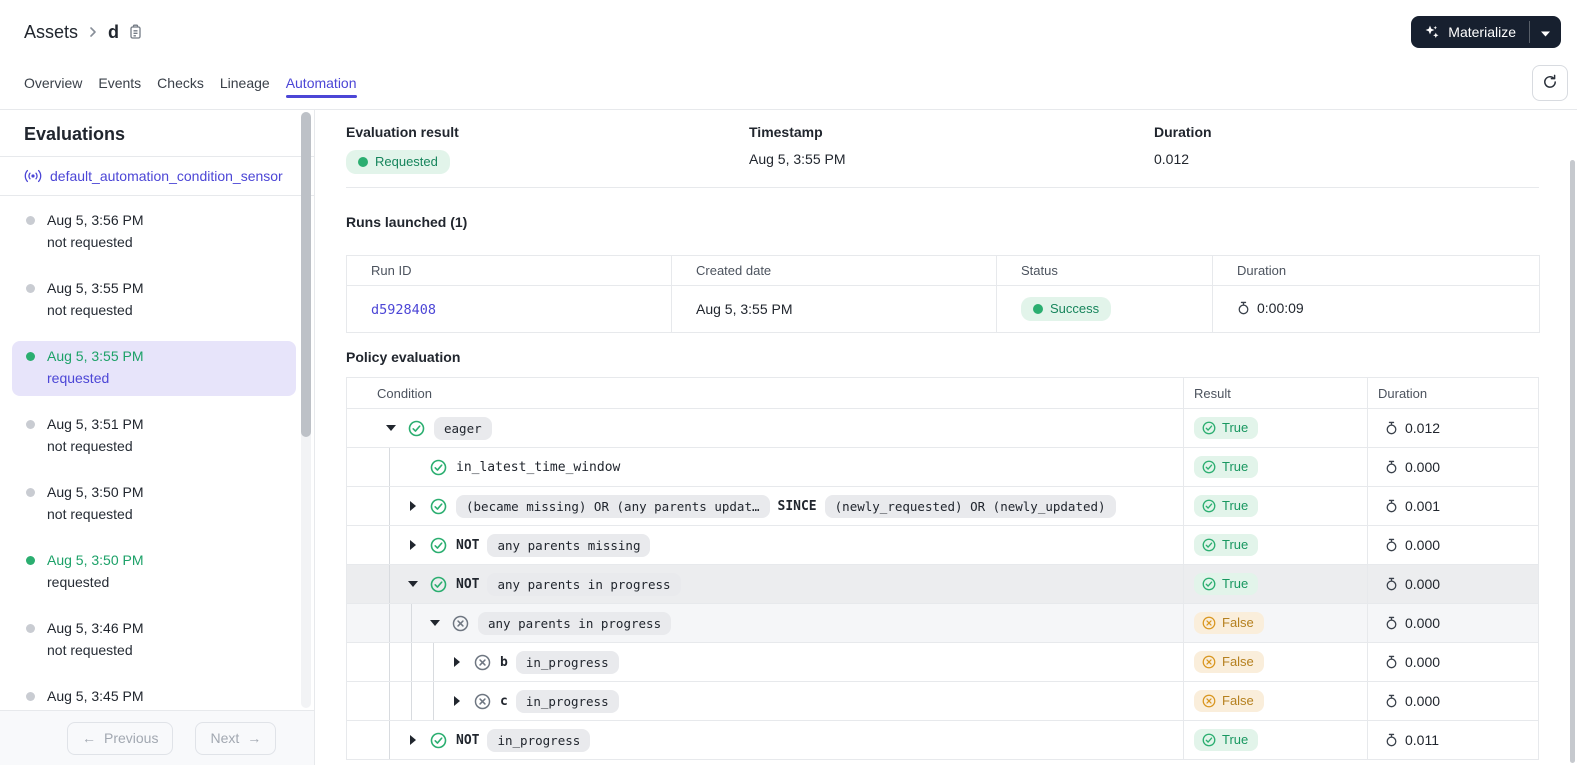  I want to click on runs-launched-title: Runs launched (1), so click(407, 222).